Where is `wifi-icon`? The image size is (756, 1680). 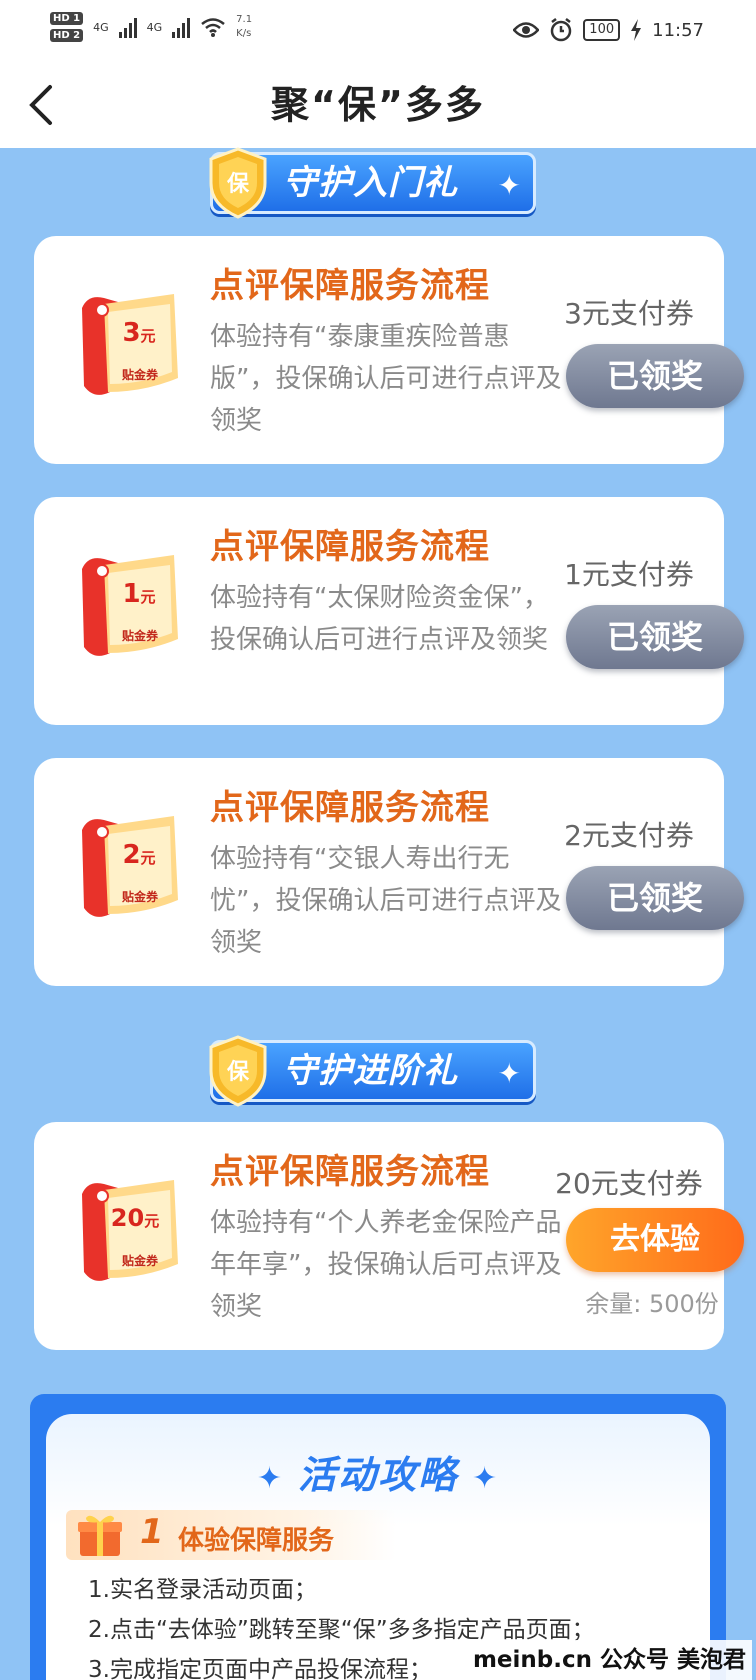
wifi-icon is located at coordinates (213, 27).